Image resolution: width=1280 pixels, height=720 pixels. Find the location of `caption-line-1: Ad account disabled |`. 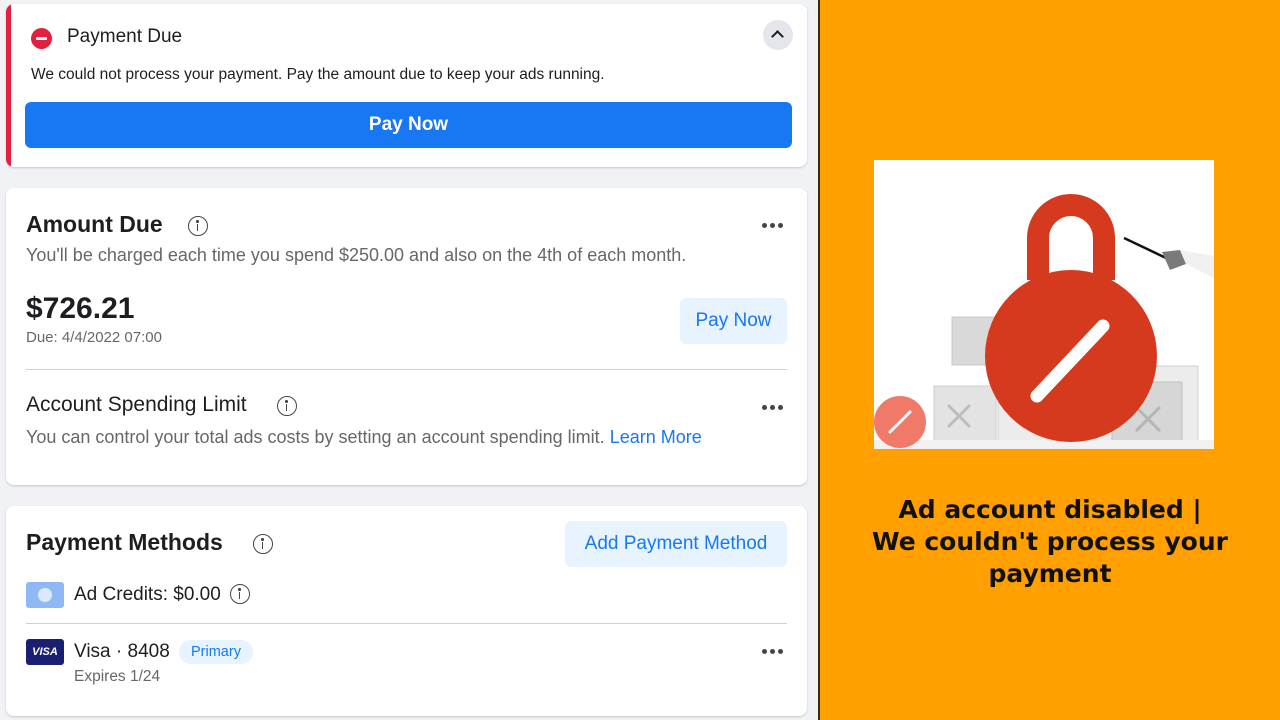

caption-line-1: Ad account disabled | is located at coordinates (1050, 509).